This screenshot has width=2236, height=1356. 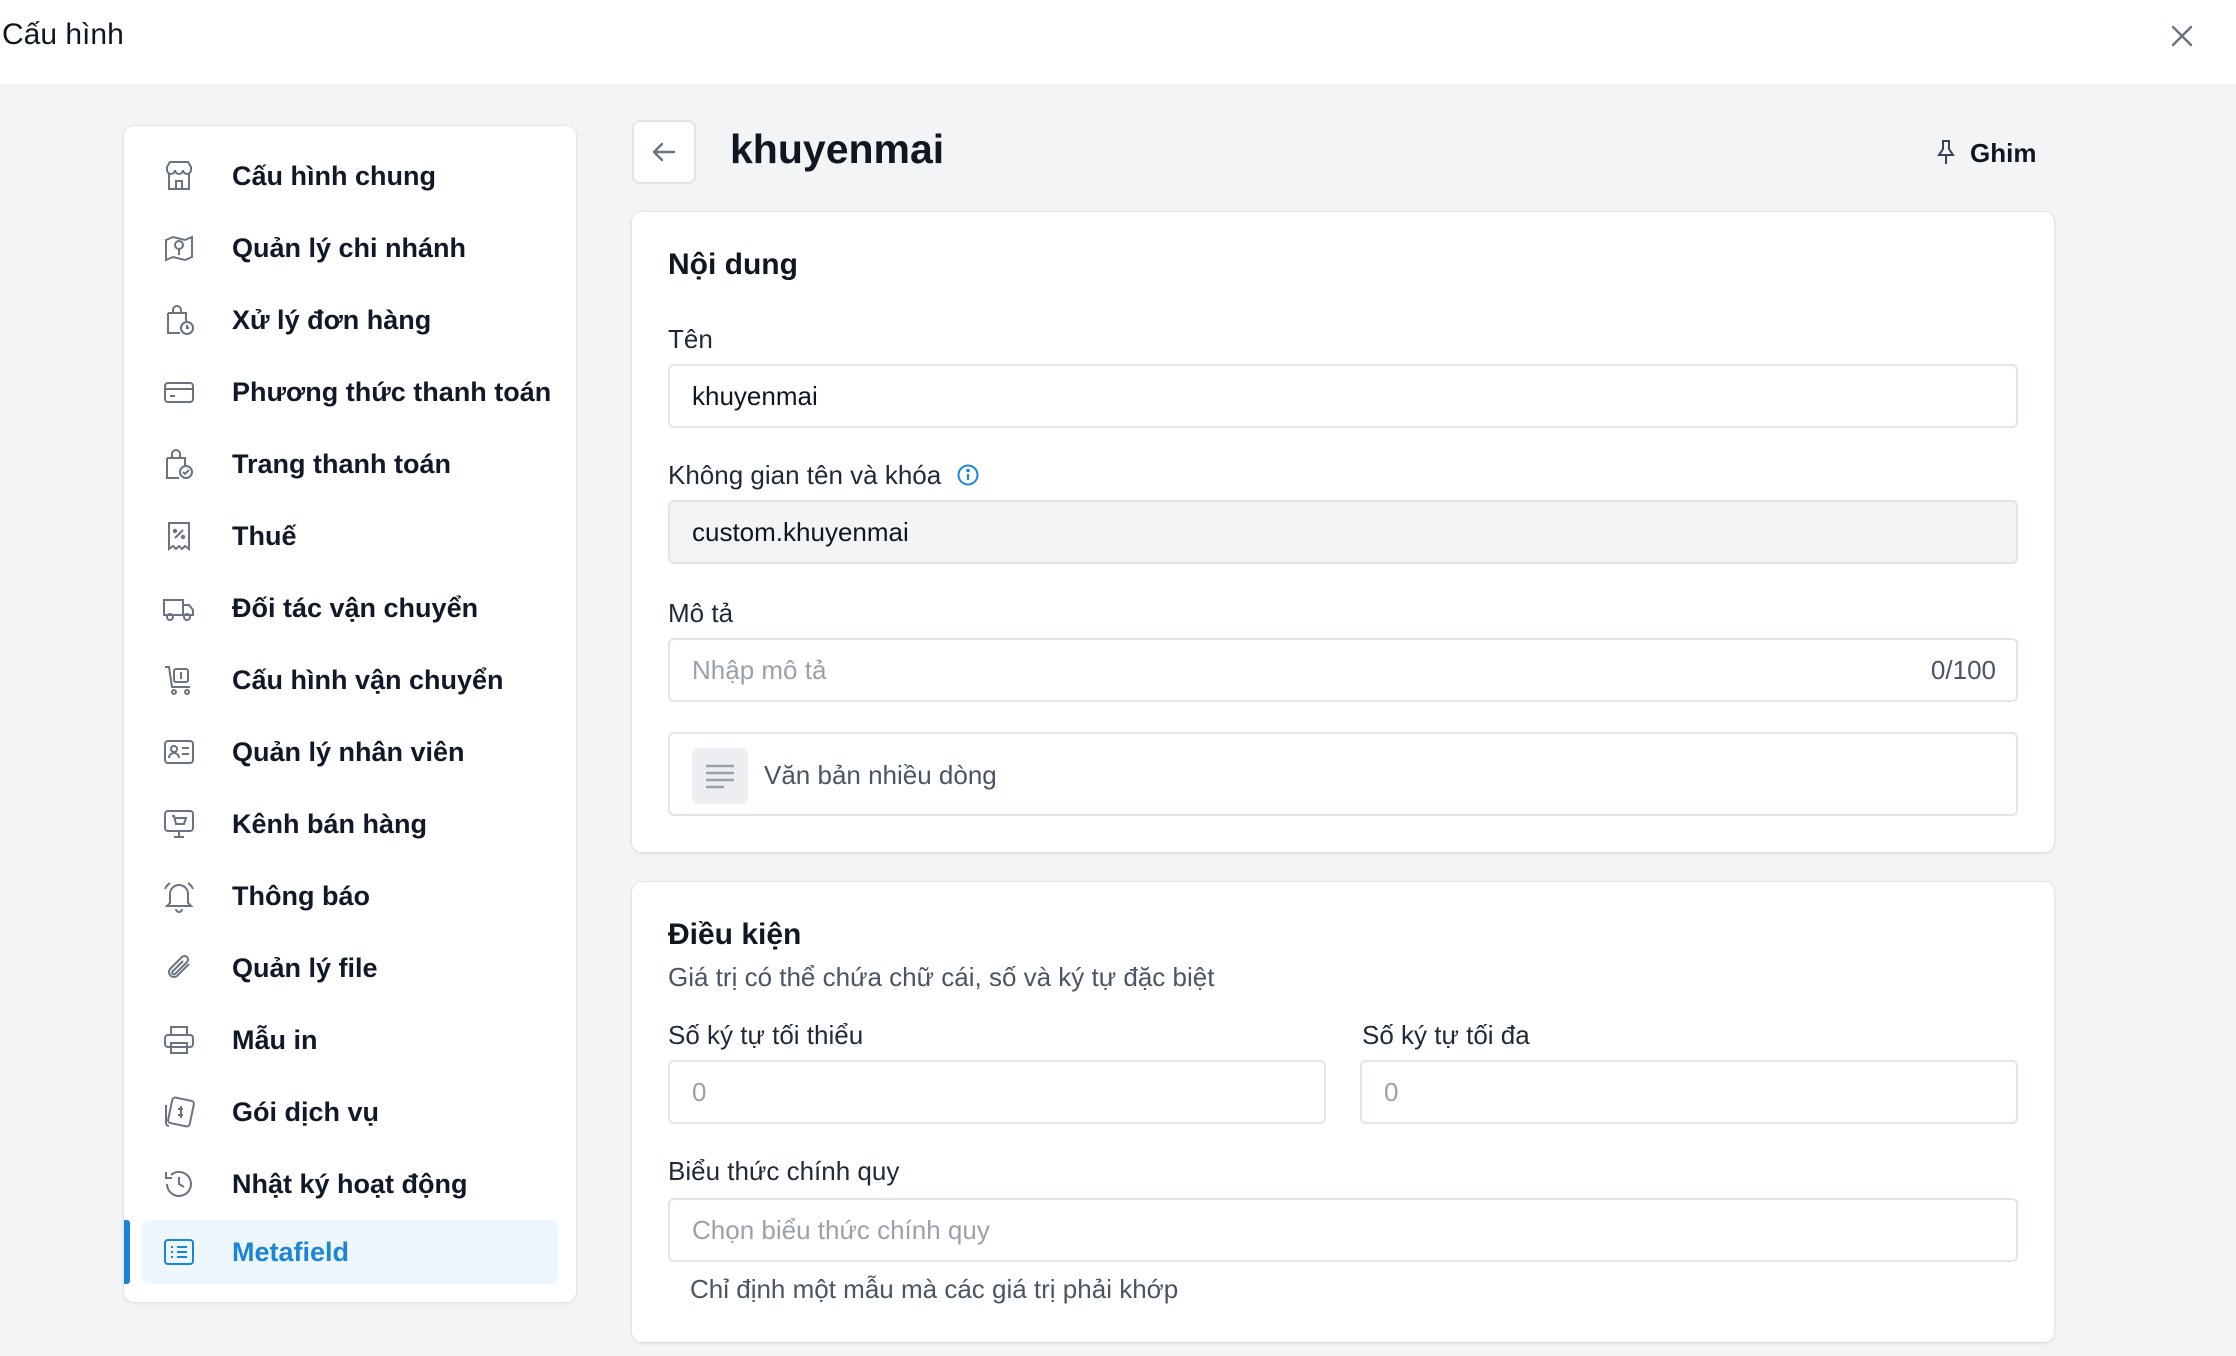 I want to click on sidebar-item-label: Kênh bán hàng, so click(x=329, y=824).